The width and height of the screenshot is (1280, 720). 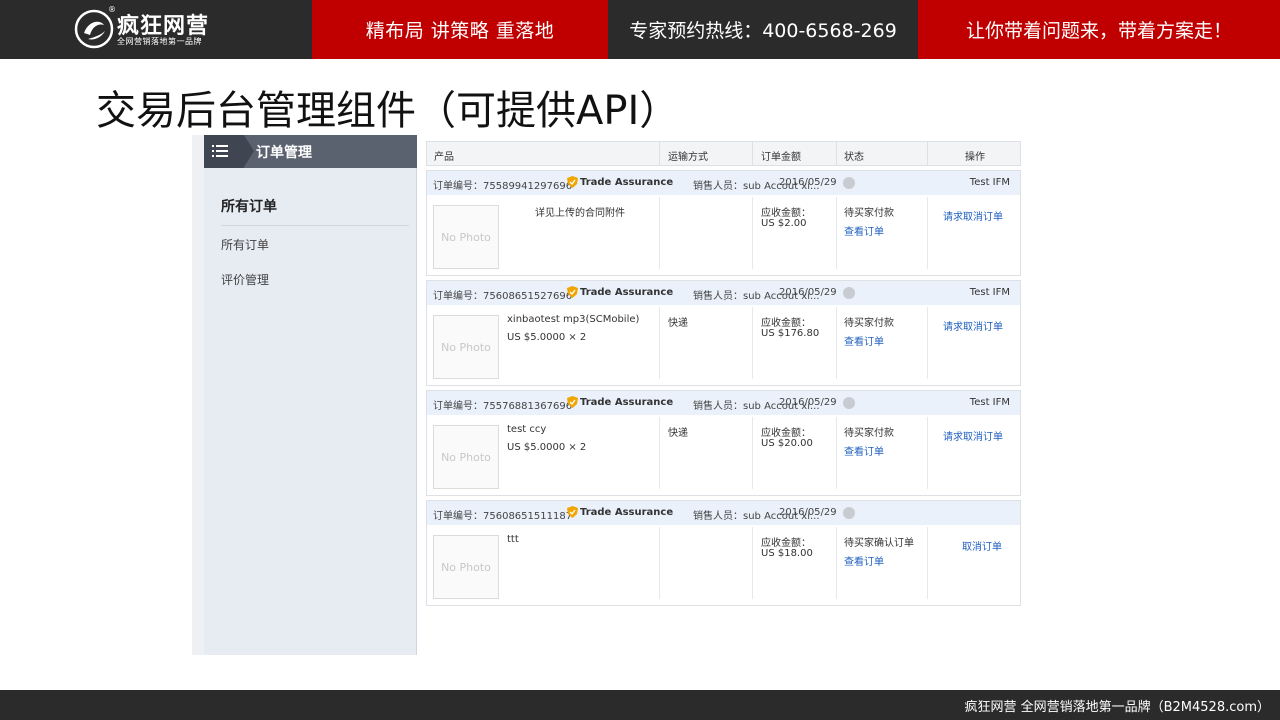 I want to click on banner-tagline: 精布局 讲策略 重落地, so click(x=460, y=29).